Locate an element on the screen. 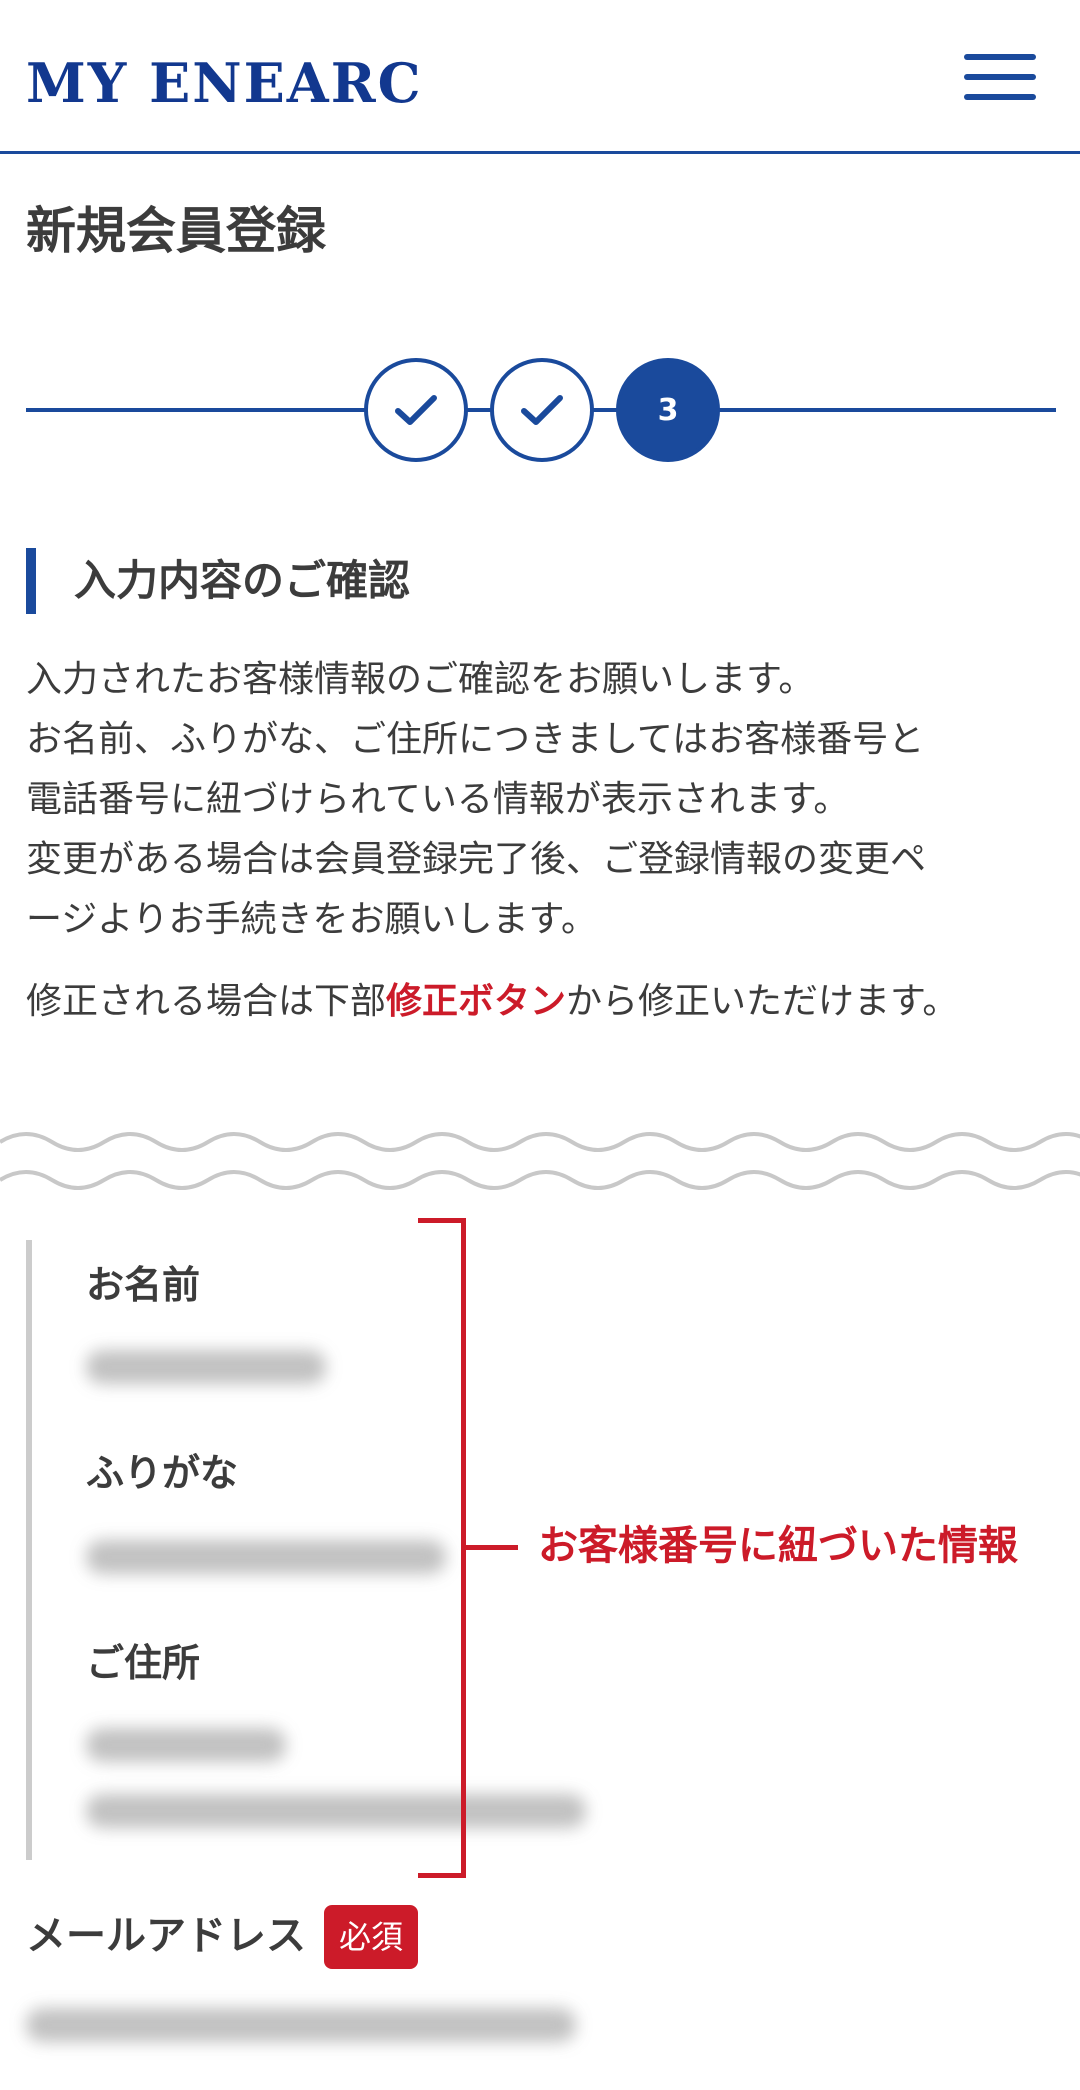  furigana-value-redacted is located at coordinates (266, 1557).